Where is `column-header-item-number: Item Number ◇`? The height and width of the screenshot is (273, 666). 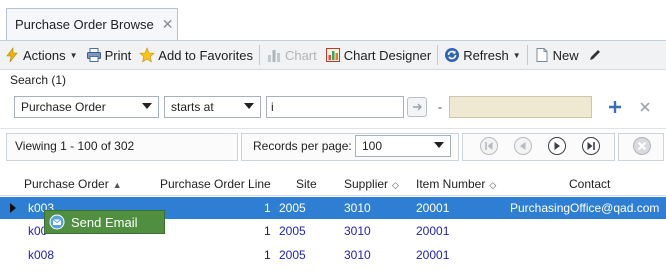 column-header-item-number: Item Number ◇ is located at coordinates (456, 184).